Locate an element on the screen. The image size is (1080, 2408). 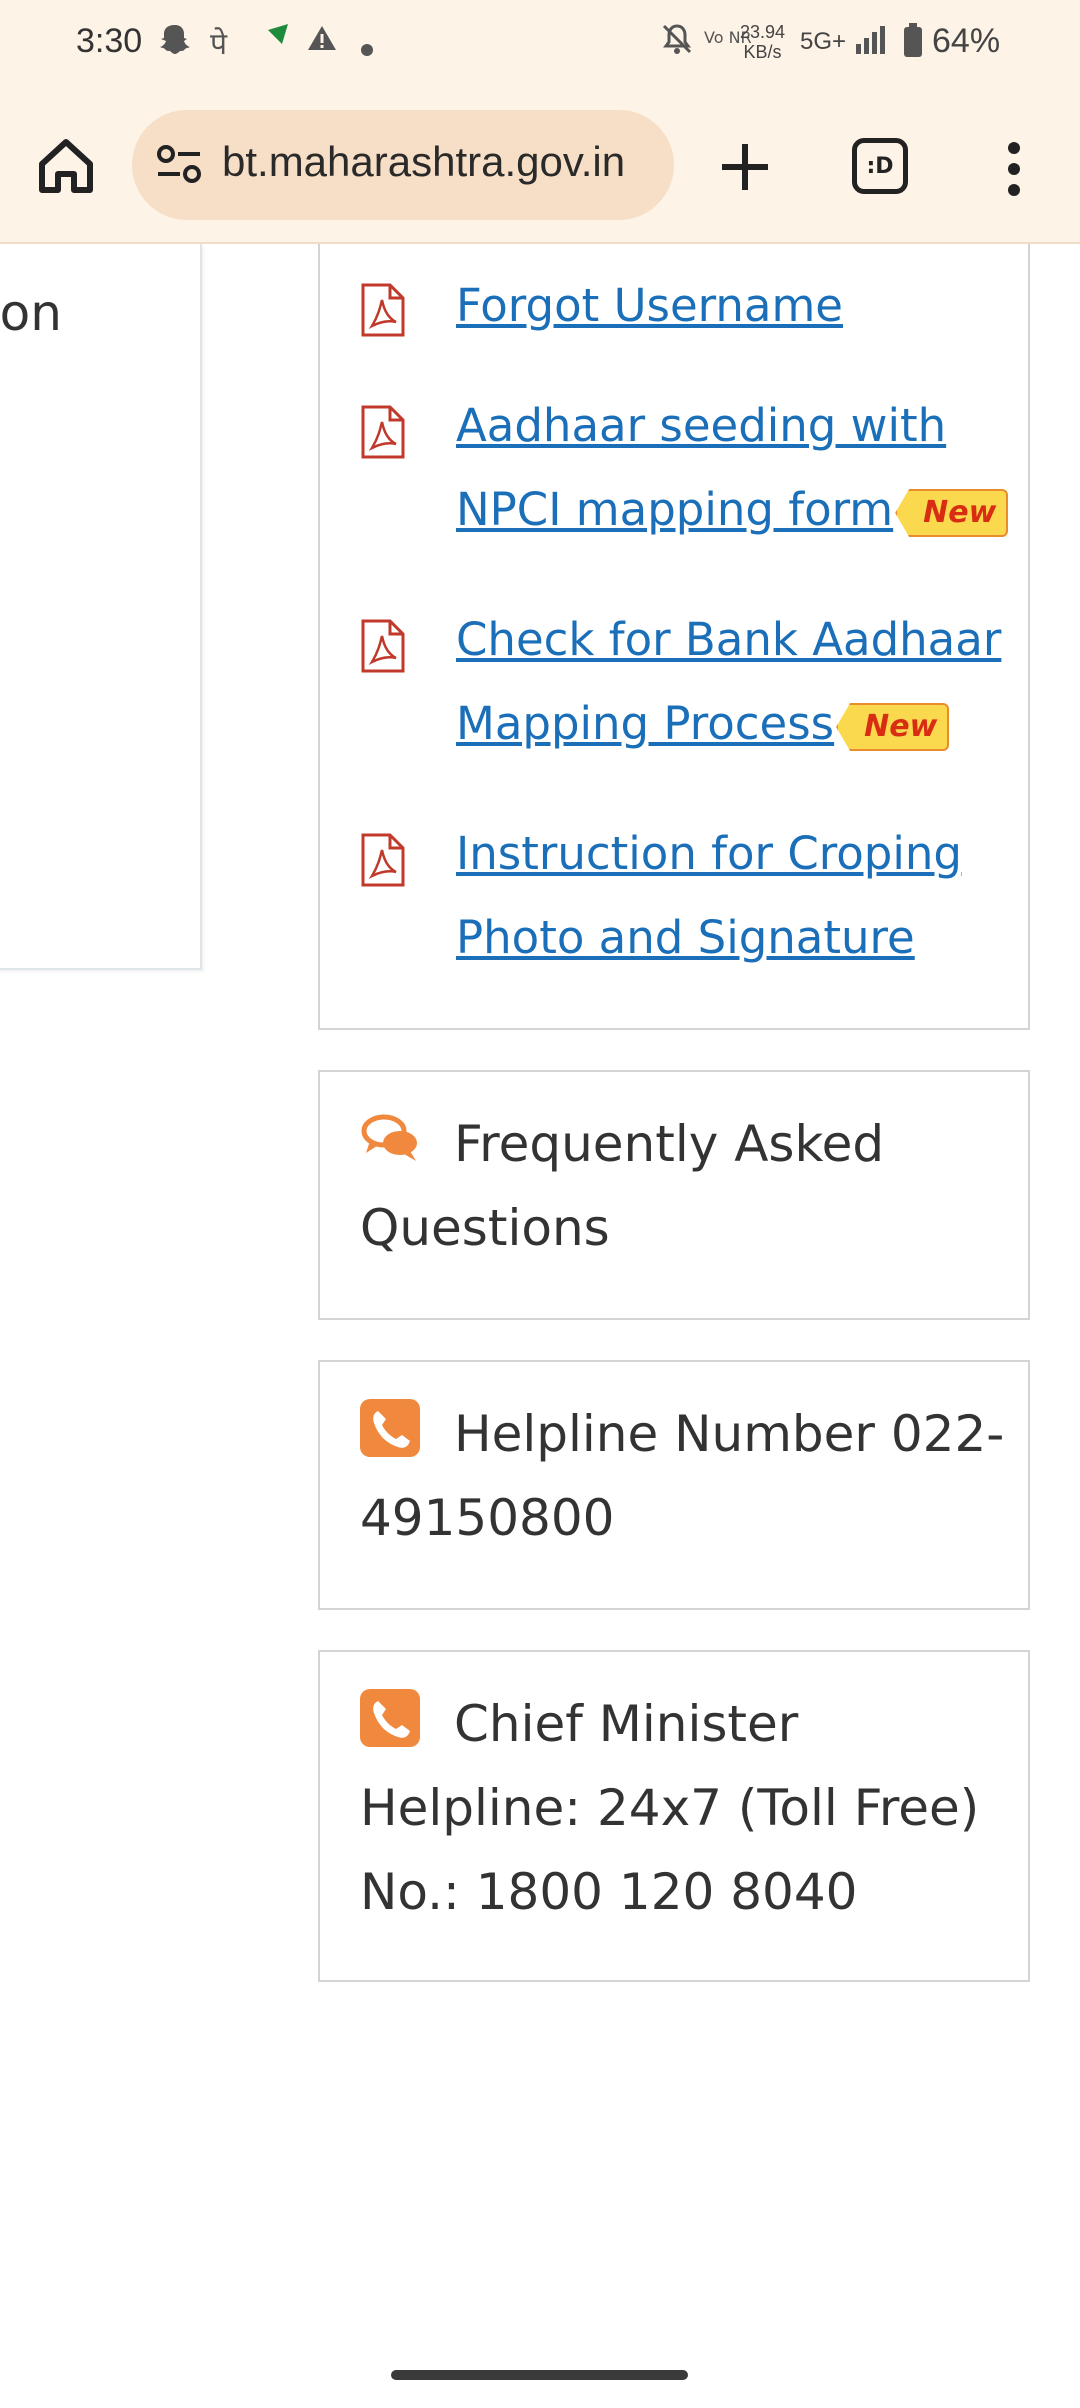
network-type: 5G+ is located at coordinates (823, 41).